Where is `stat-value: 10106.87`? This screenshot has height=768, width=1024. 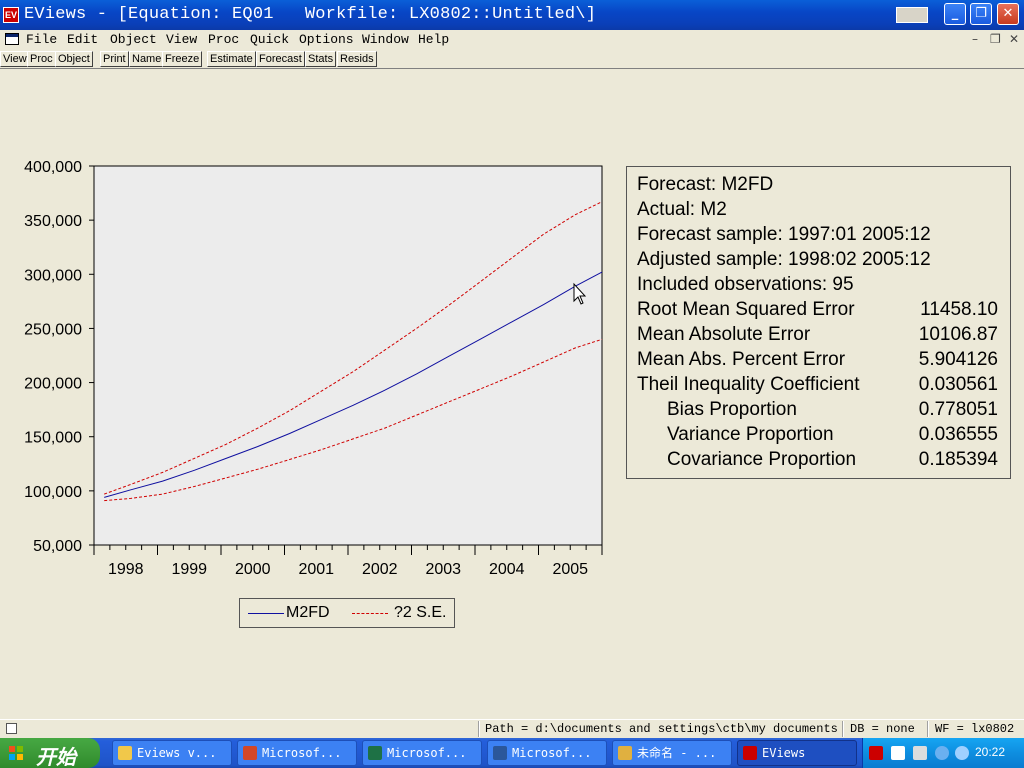 stat-value: 10106.87 is located at coordinates (958, 334).